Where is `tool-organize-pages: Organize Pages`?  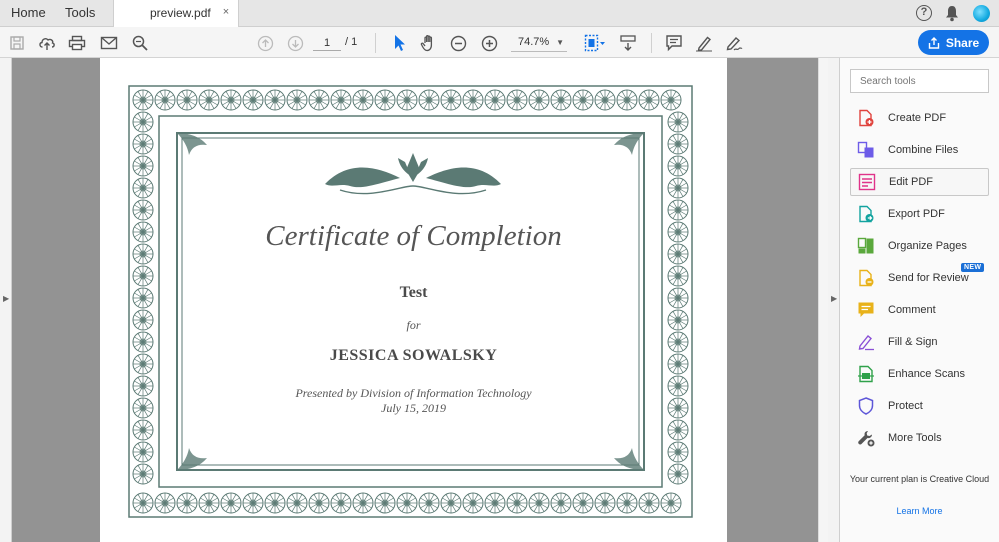
tool-organize-pages: Organize Pages is located at coordinates (919, 246).